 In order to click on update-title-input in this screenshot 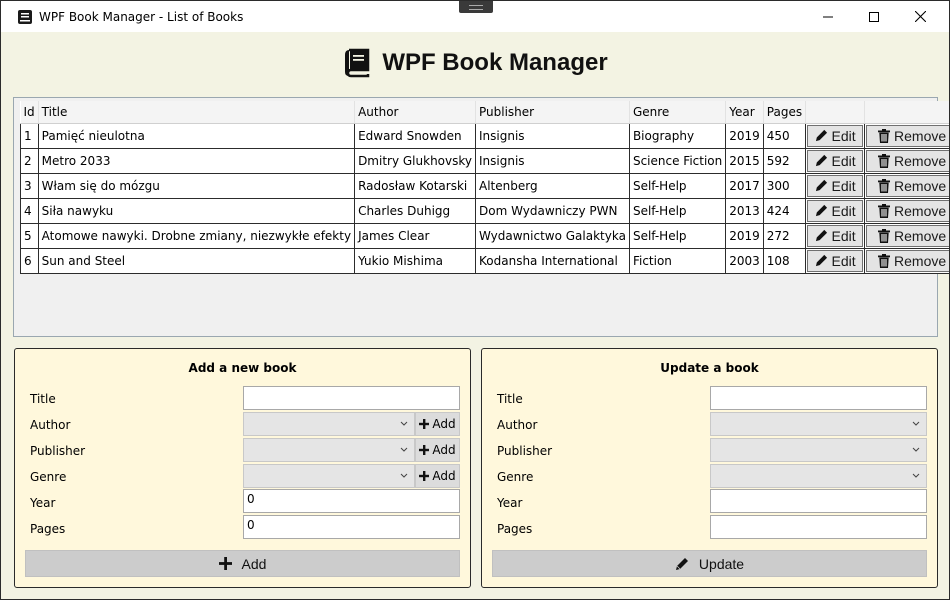, I will do `click(818, 398)`.